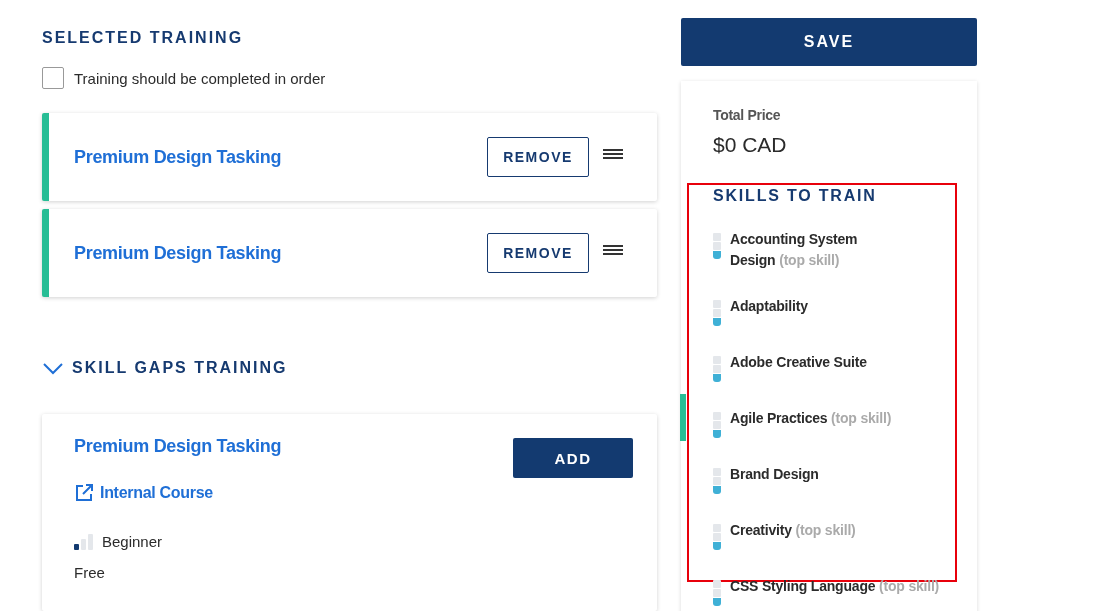  Describe the element at coordinates (829, 42) in the screenshot. I see `save-button: SAVE` at that location.